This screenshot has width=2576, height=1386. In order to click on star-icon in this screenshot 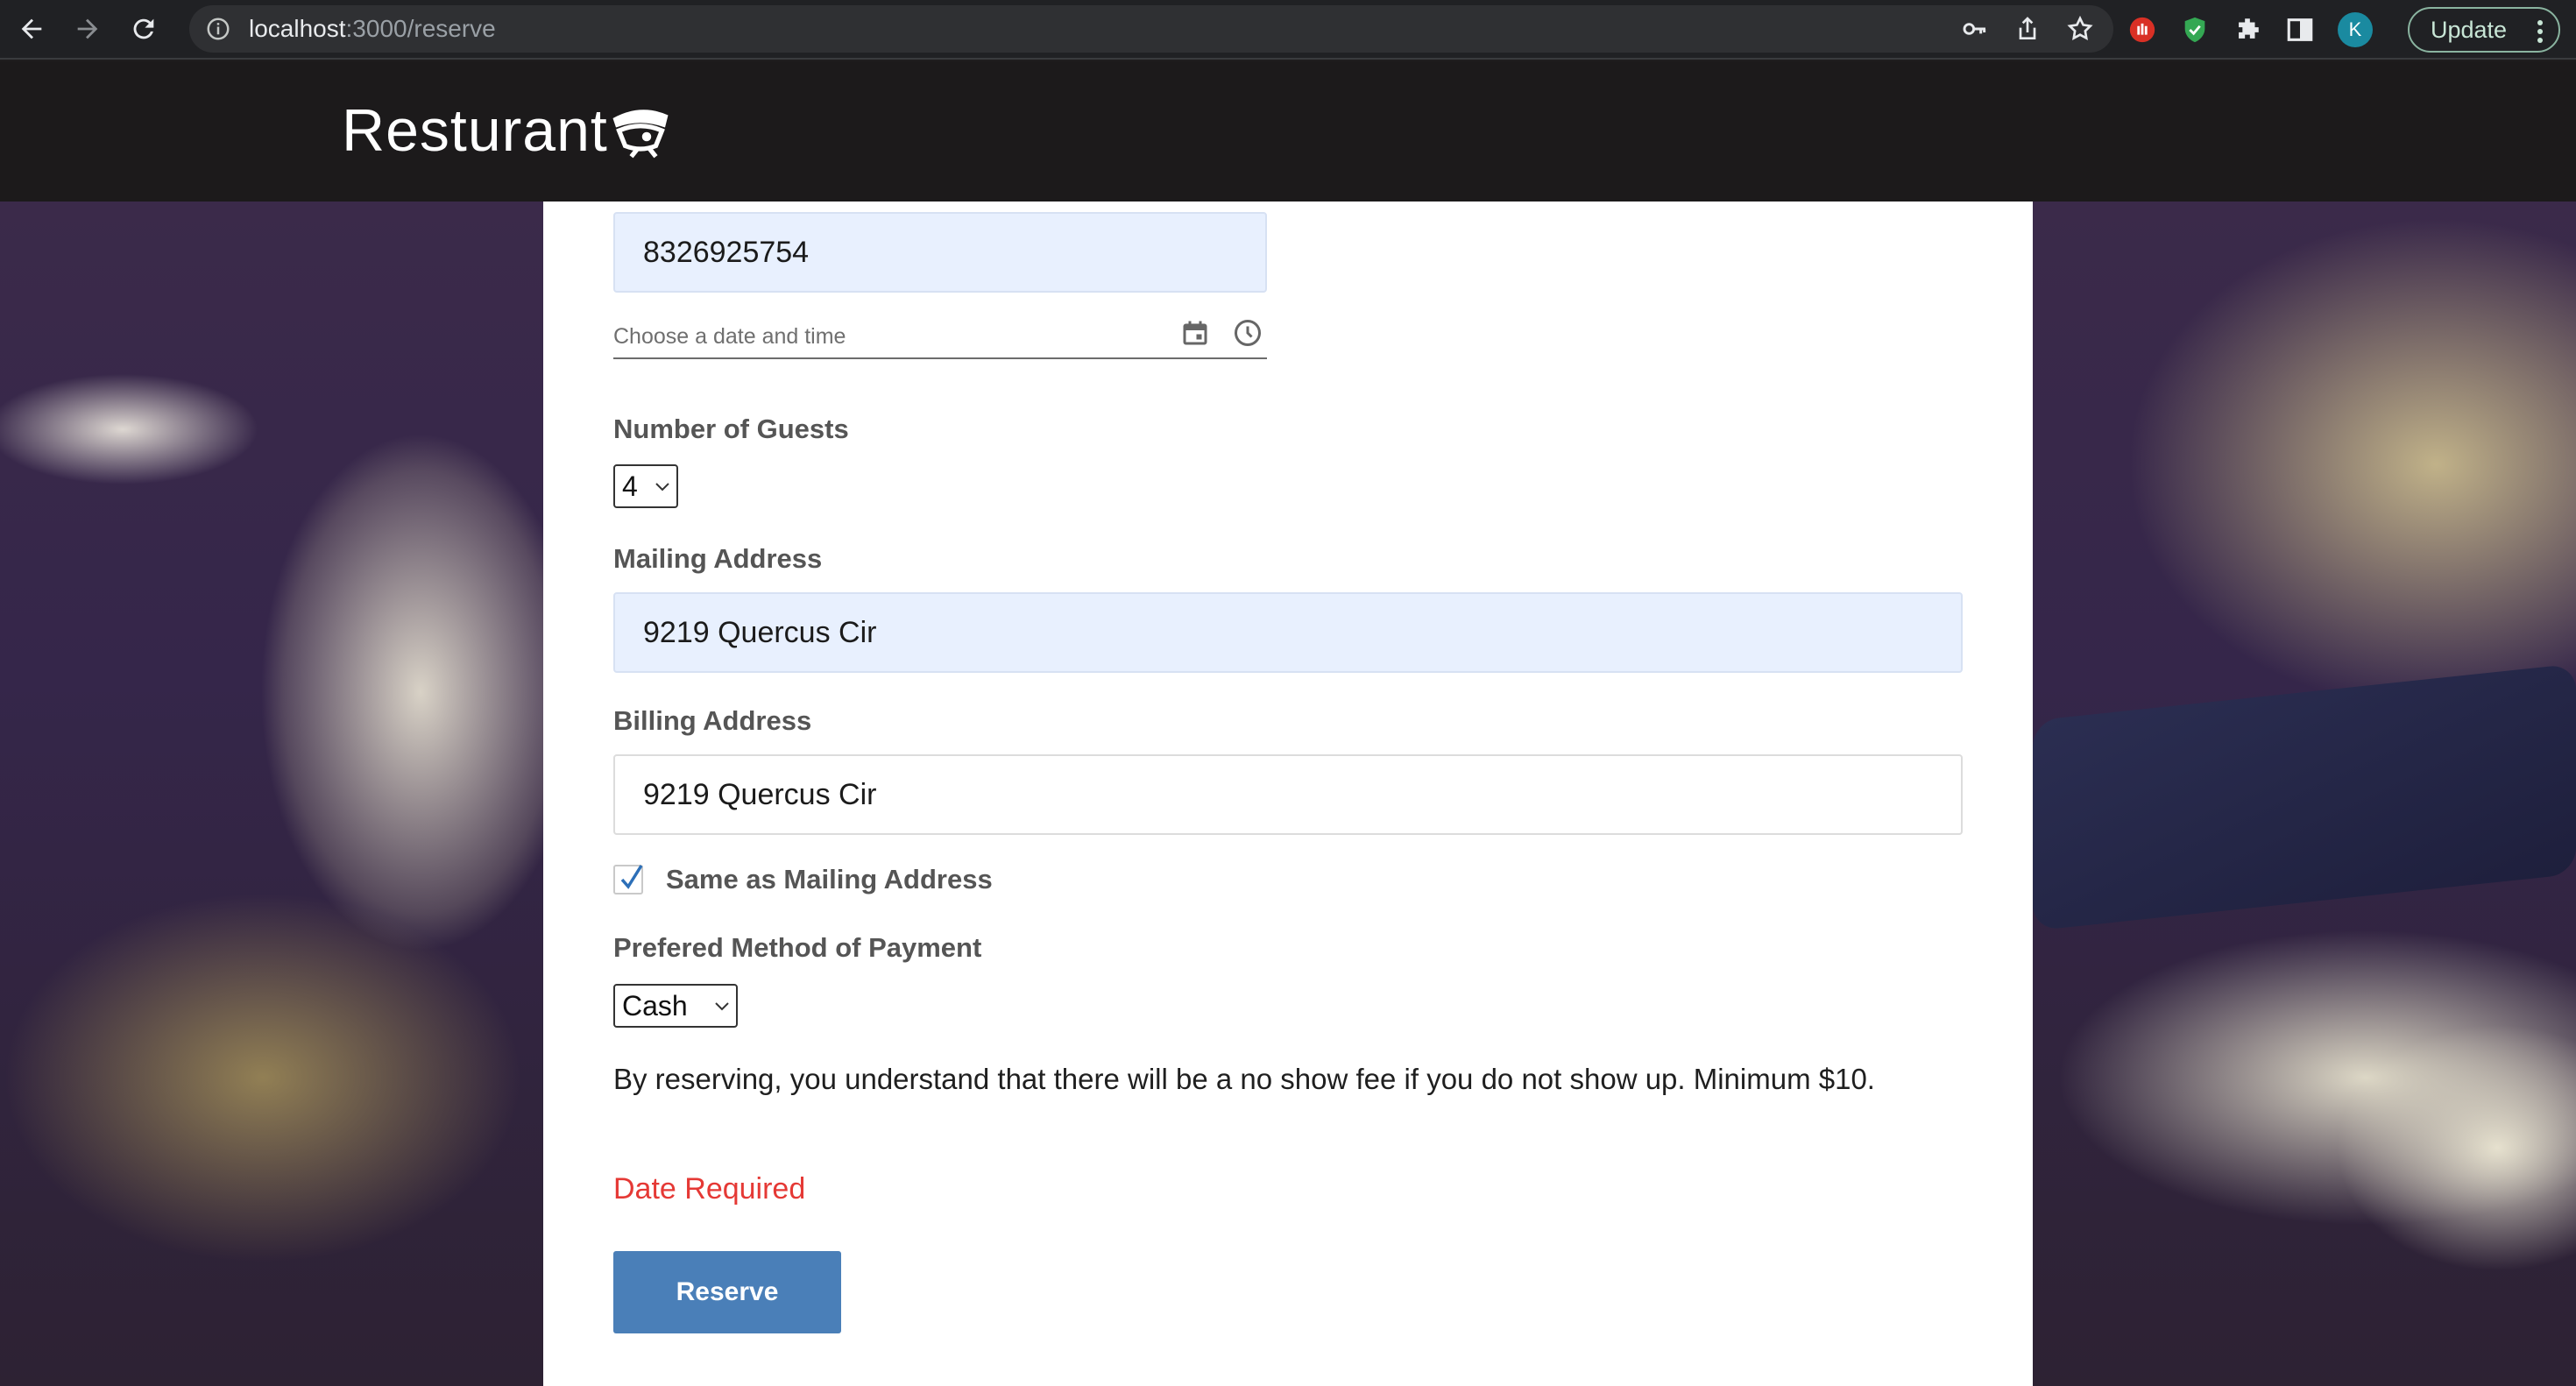, I will do `click(2080, 29)`.